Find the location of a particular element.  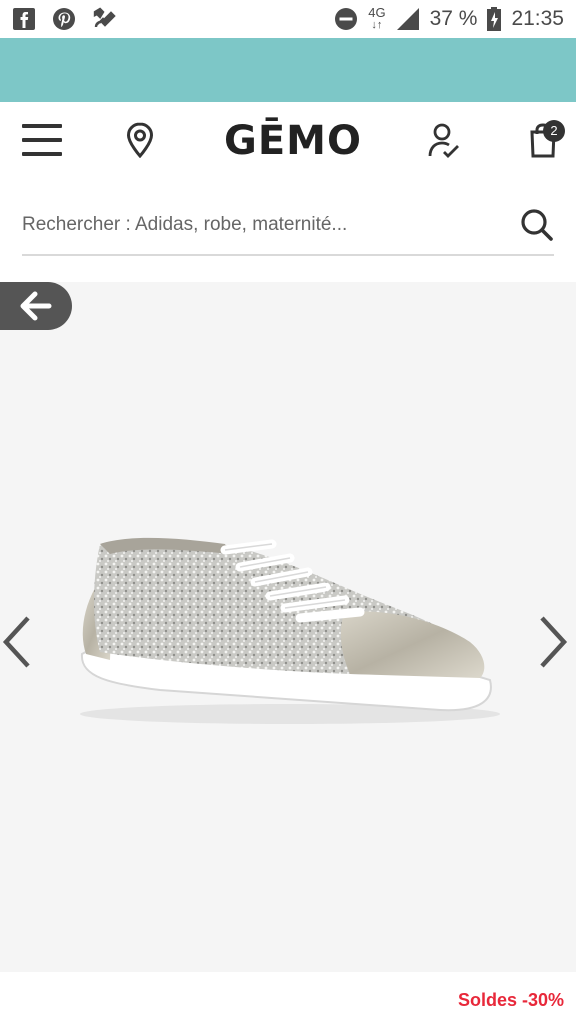

menu-button is located at coordinates (42, 140).